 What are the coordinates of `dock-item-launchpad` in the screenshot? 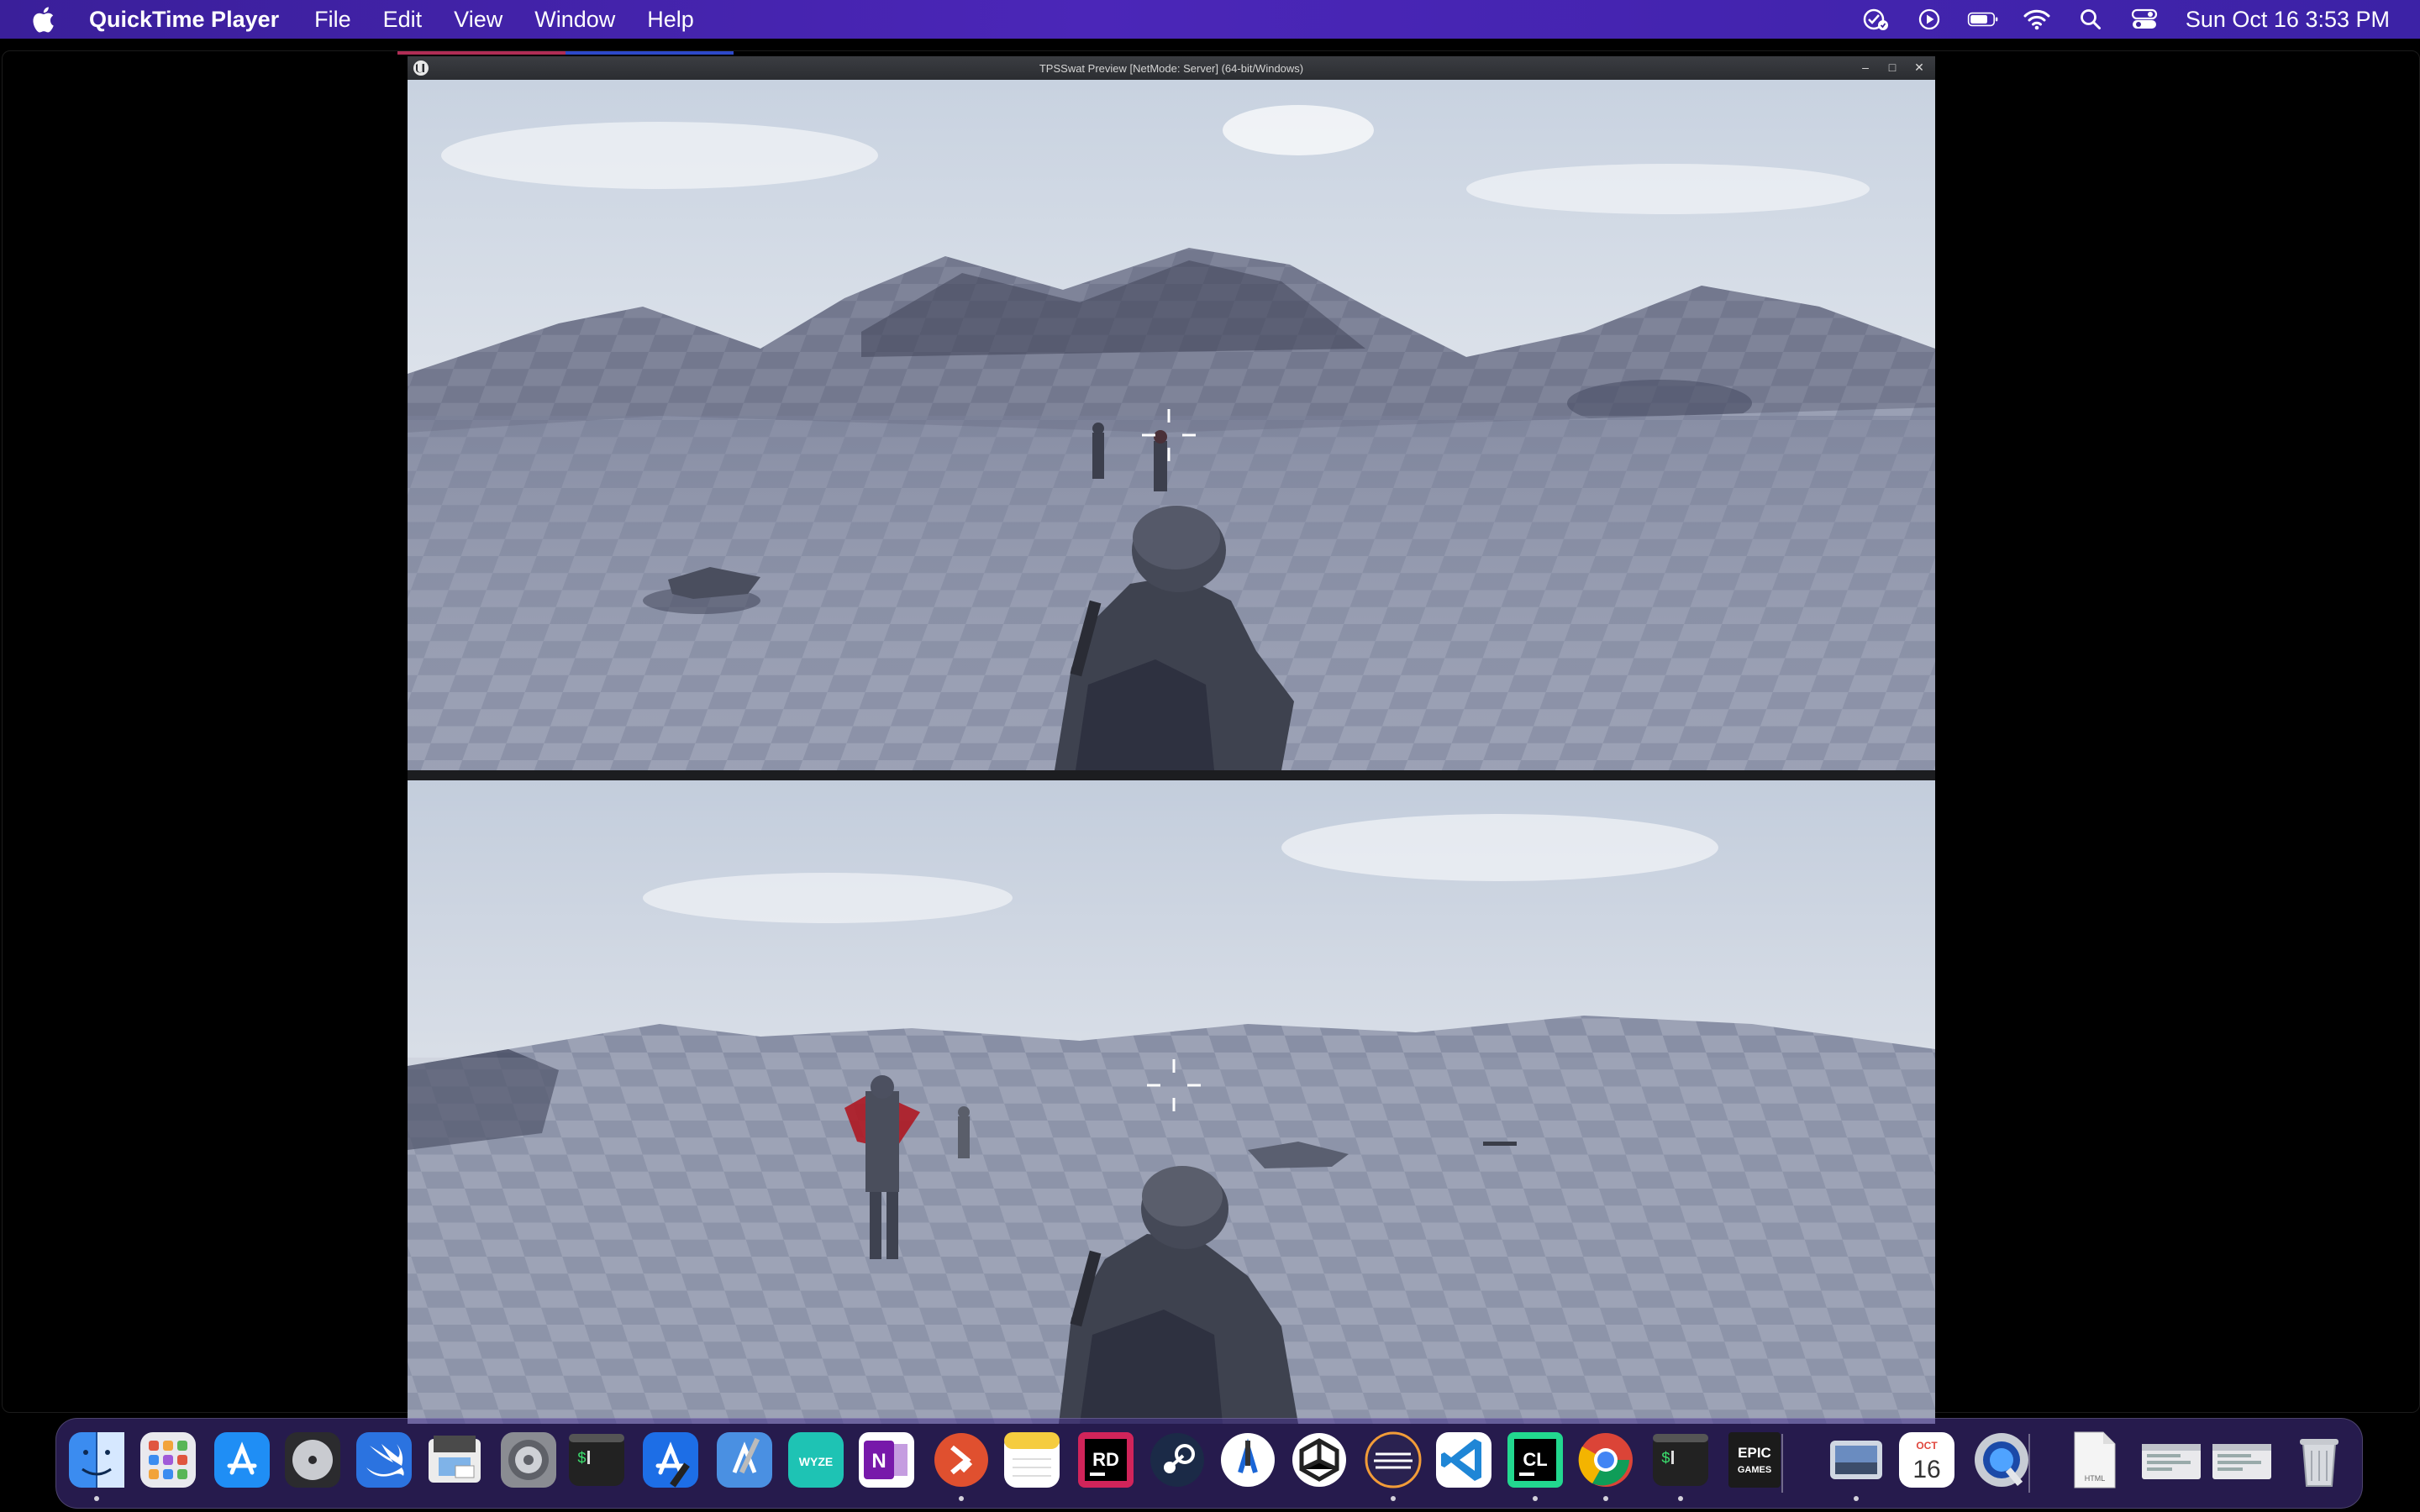 It's located at (168, 1460).